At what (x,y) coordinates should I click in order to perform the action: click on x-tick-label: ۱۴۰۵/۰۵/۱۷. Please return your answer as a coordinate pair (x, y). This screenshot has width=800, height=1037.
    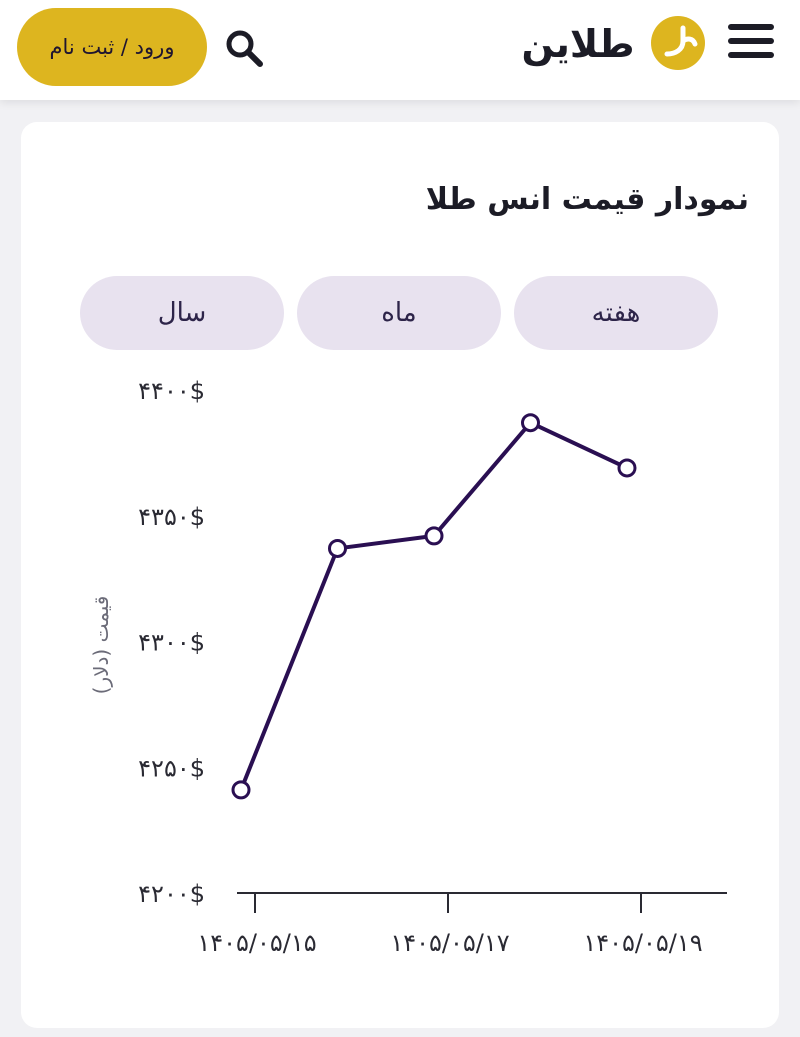
    Looking at the image, I should click on (449, 943).